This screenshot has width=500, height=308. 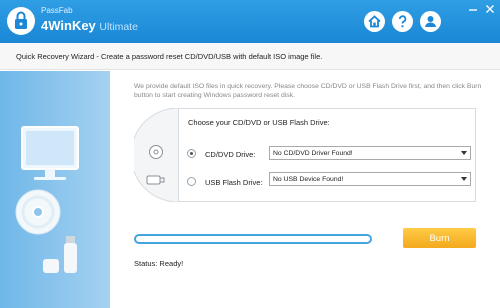 What do you see at coordinates (21, 21) in the screenshot?
I see `app-logo-icon` at bounding box center [21, 21].